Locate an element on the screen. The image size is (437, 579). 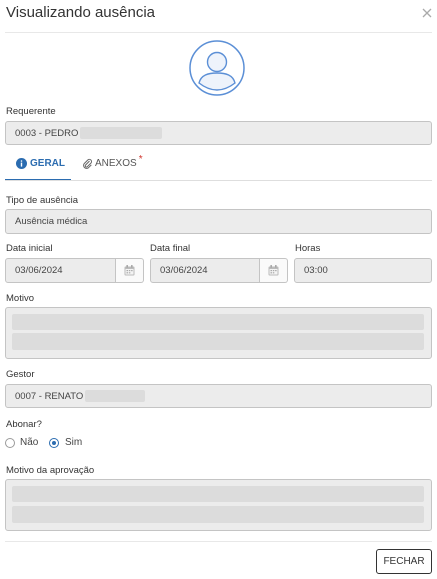
horas-value: 03:00 is located at coordinates (316, 270).